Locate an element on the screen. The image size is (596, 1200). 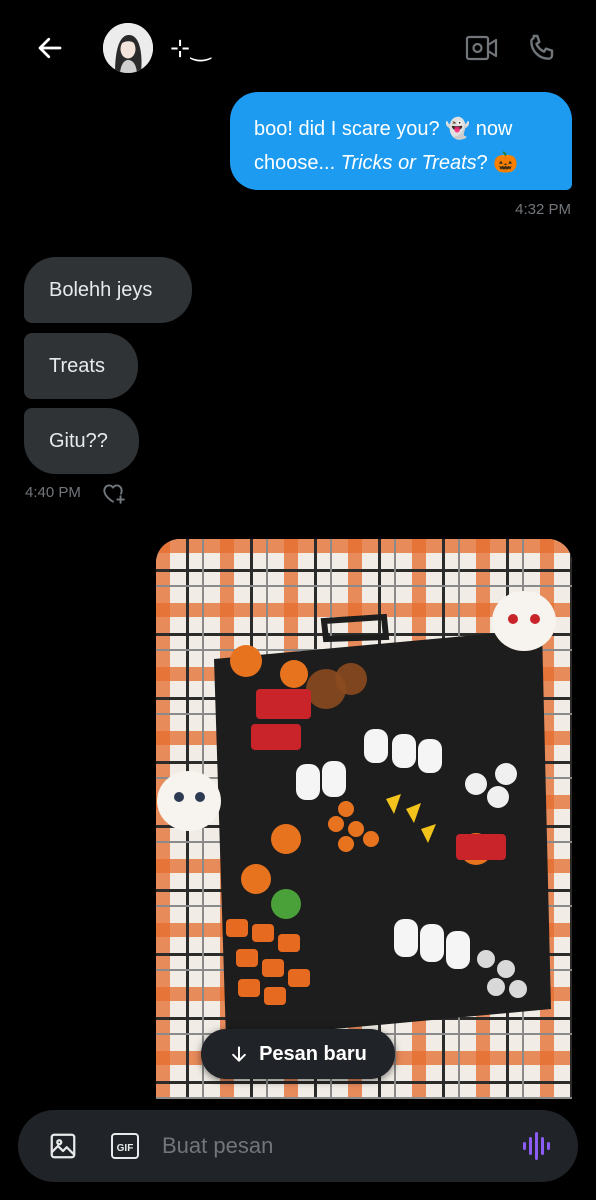
video-camera-icon is located at coordinates (481, 48).